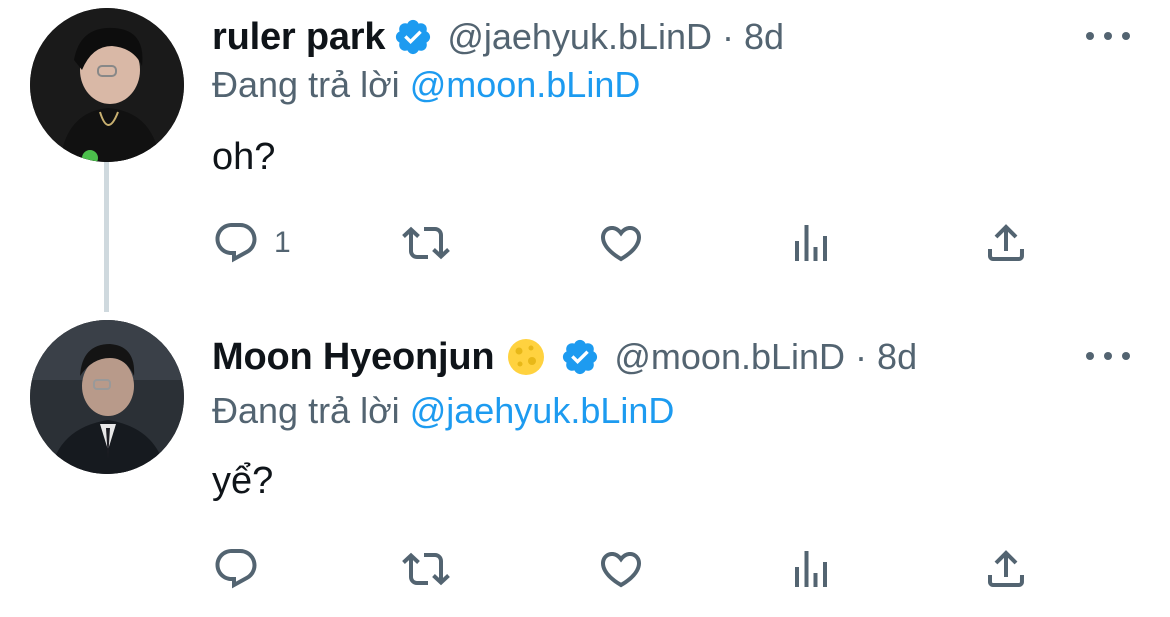  Describe the element at coordinates (542, 410) in the screenshot. I see `reply-mention-link: @jaehyuk.bLinD` at that location.